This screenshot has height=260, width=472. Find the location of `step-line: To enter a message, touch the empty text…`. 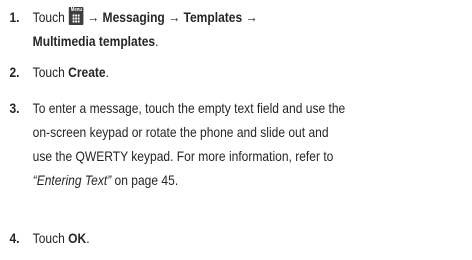

step-line: To enter a message, touch the empty text… is located at coordinates (189, 108).